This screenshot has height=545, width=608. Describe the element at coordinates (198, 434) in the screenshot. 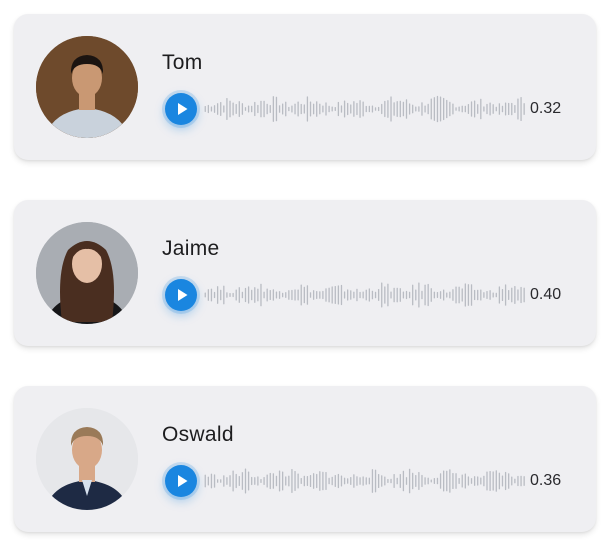

I see `sender-name: Oswald` at that location.